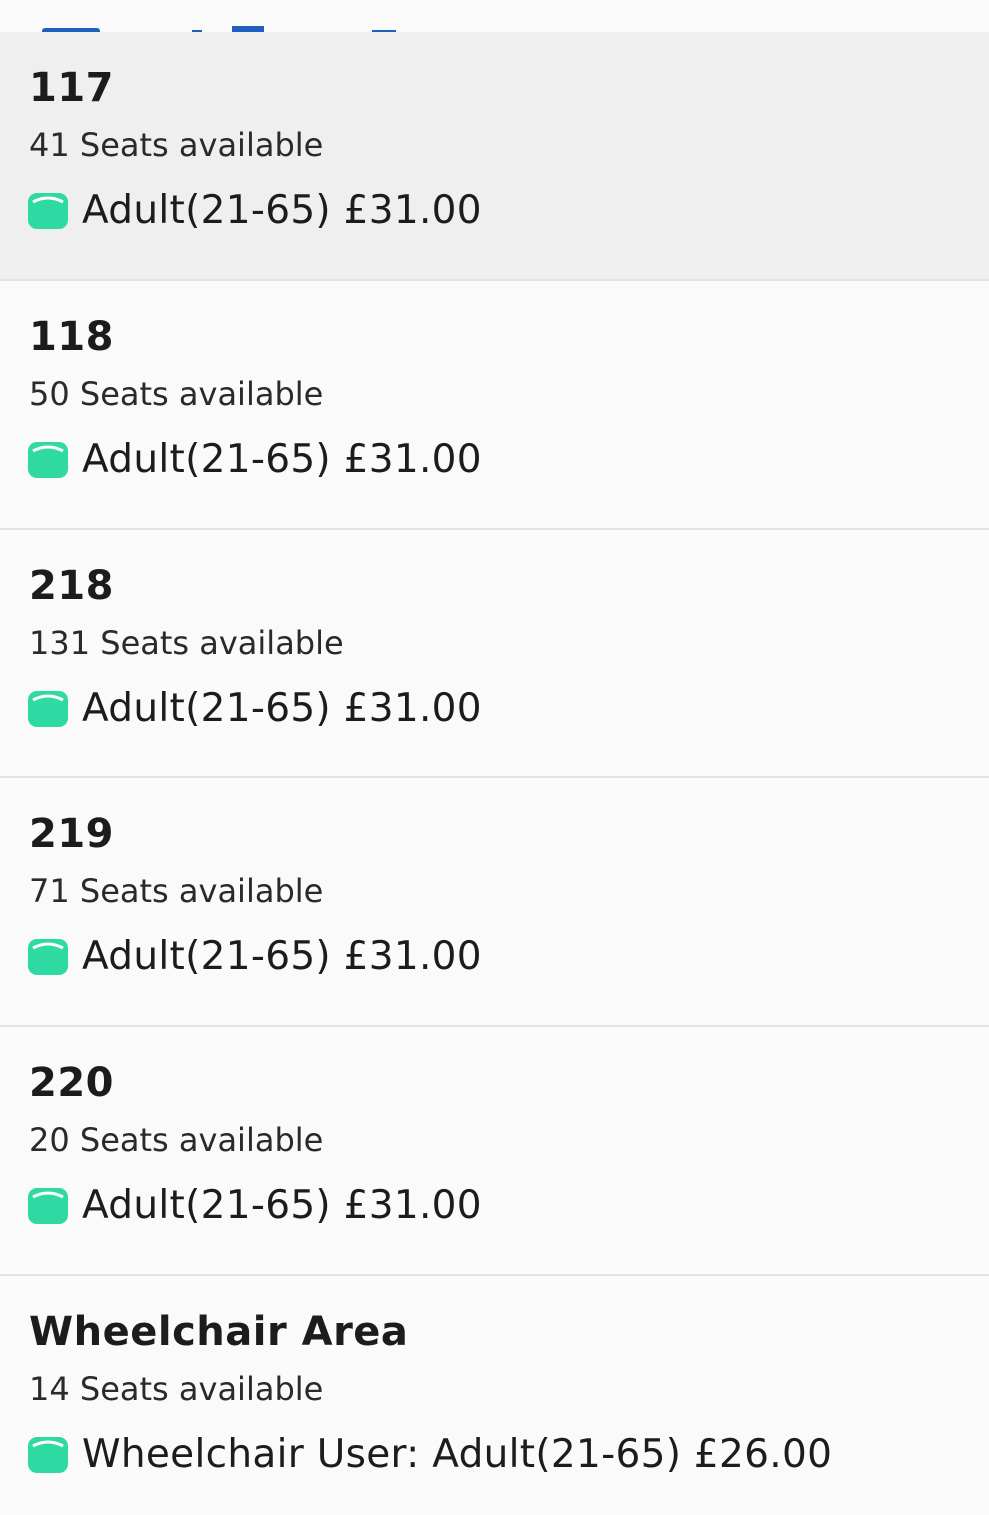 The width and height of the screenshot is (989, 1515). What do you see at coordinates (186, 642) in the screenshot?
I see `seats-available: 131 Seats available` at bounding box center [186, 642].